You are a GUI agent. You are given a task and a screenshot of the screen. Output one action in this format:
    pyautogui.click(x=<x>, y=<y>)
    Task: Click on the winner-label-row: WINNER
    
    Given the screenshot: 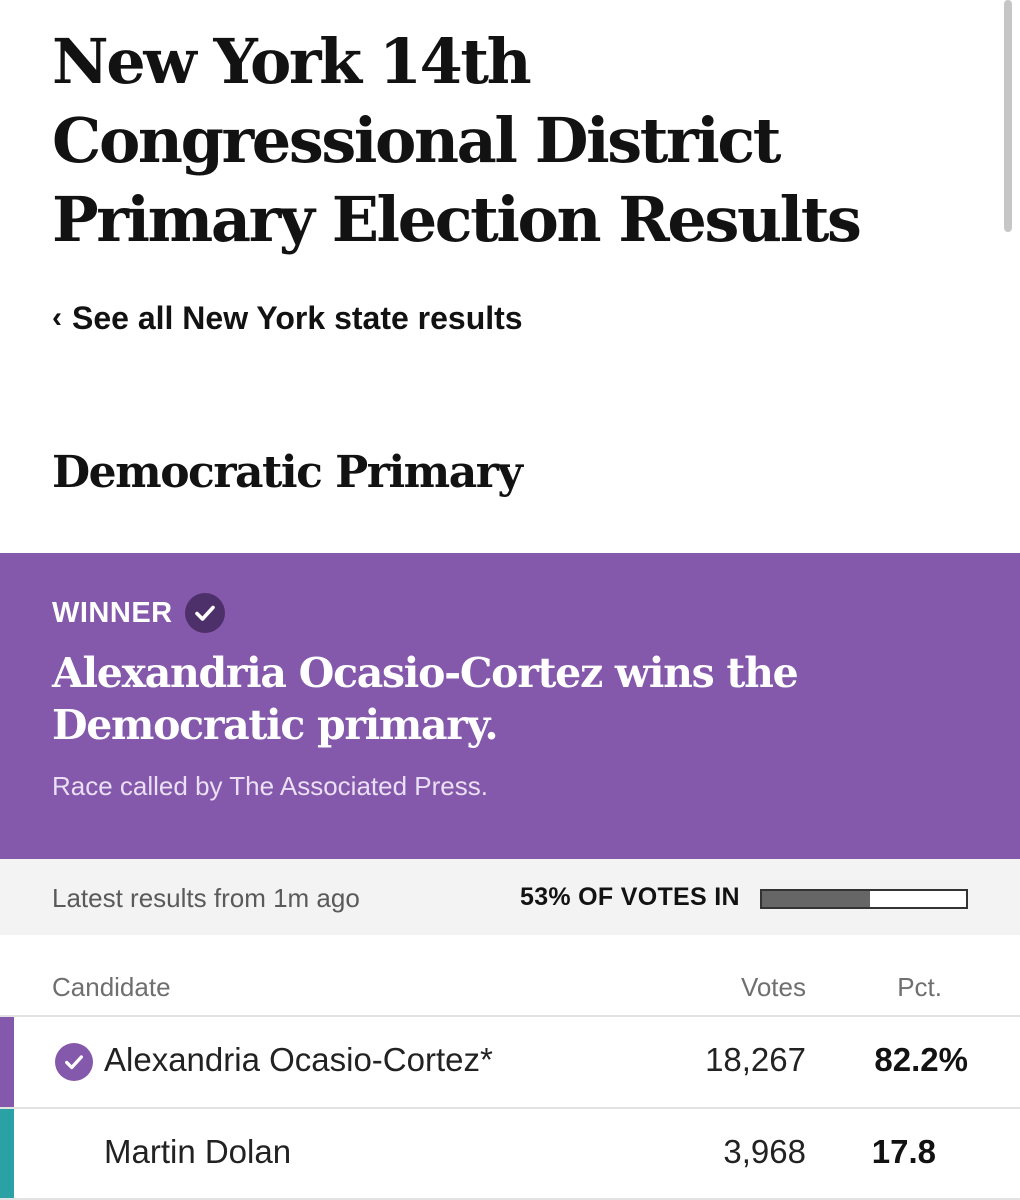 What is the action you would take?
    pyautogui.click(x=138, y=613)
    